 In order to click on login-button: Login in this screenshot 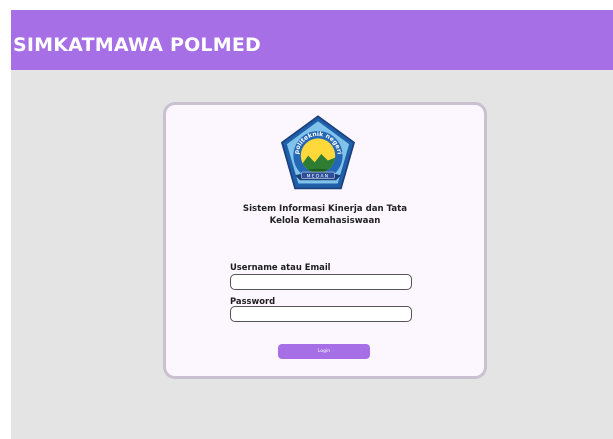, I will do `click(324, 351)`.